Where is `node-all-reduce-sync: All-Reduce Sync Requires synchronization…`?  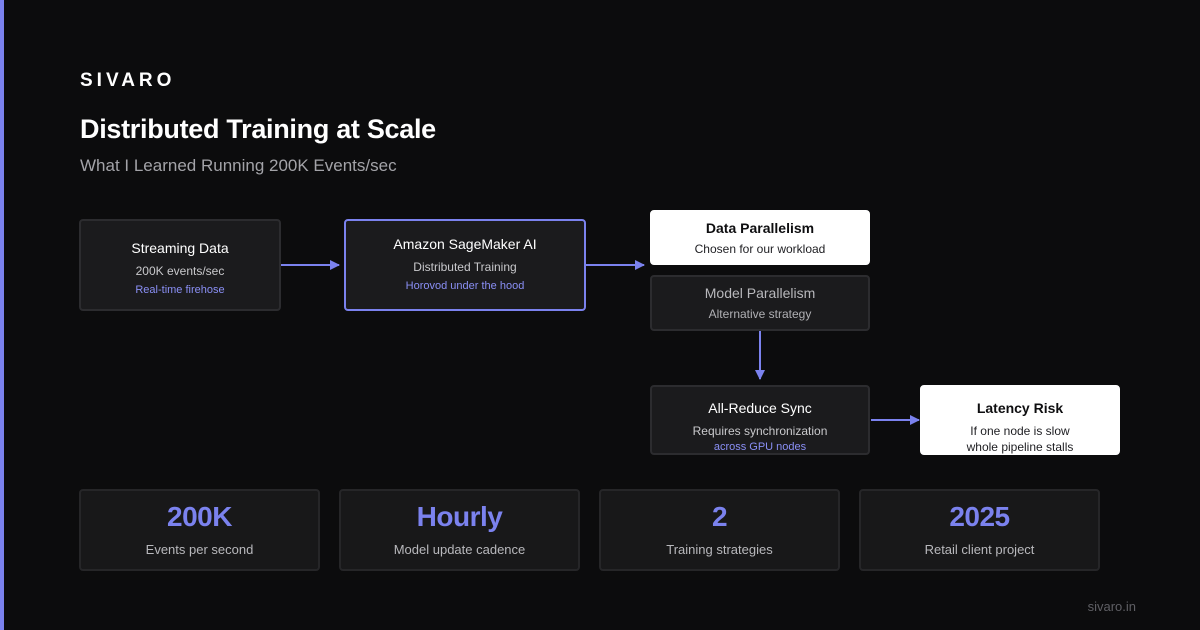
node-all-reduce-sync: All-Reduce Sync Requires synchronization… is located at coordinates (760, 420).